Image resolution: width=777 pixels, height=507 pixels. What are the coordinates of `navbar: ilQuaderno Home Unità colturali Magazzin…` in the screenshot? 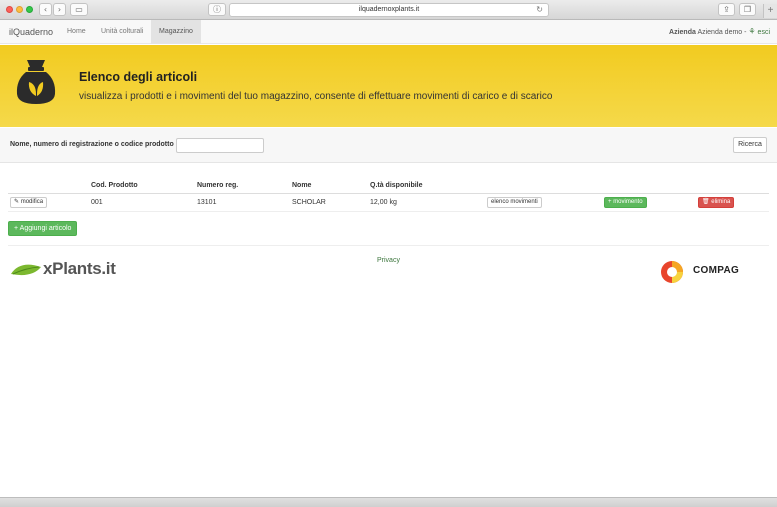 It's located at (388, 32).